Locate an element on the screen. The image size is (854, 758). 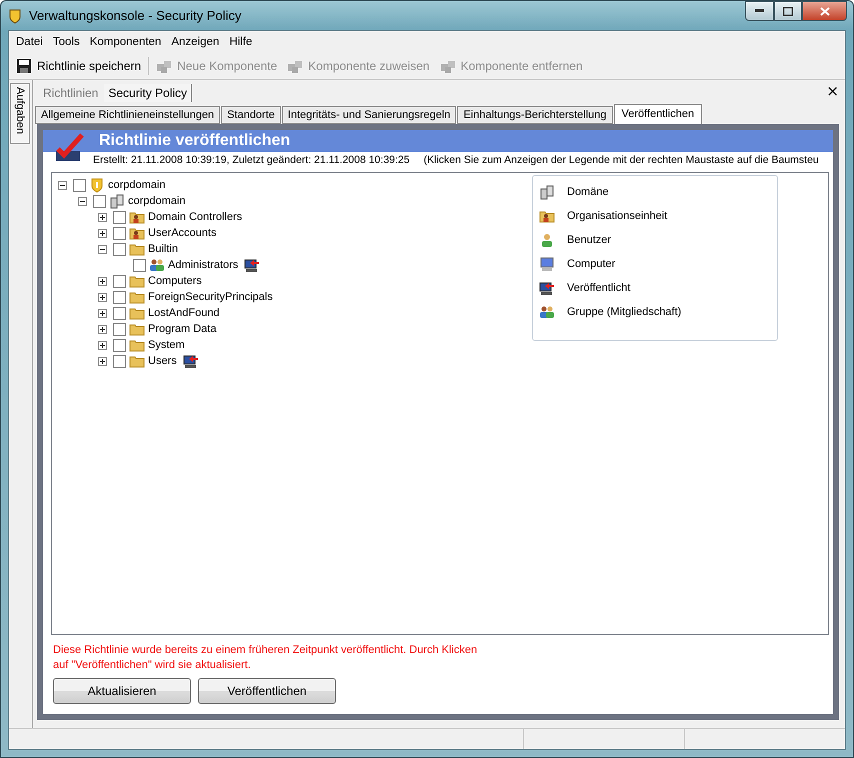
warning-message: Diese Richtlinie wurde bereits zu einem früheren Zeitpunkt veröffentlicht. Durch Klicken auf "Veröffentlichen" wird sie aktualisiert. is located at coordinates (265, 658).